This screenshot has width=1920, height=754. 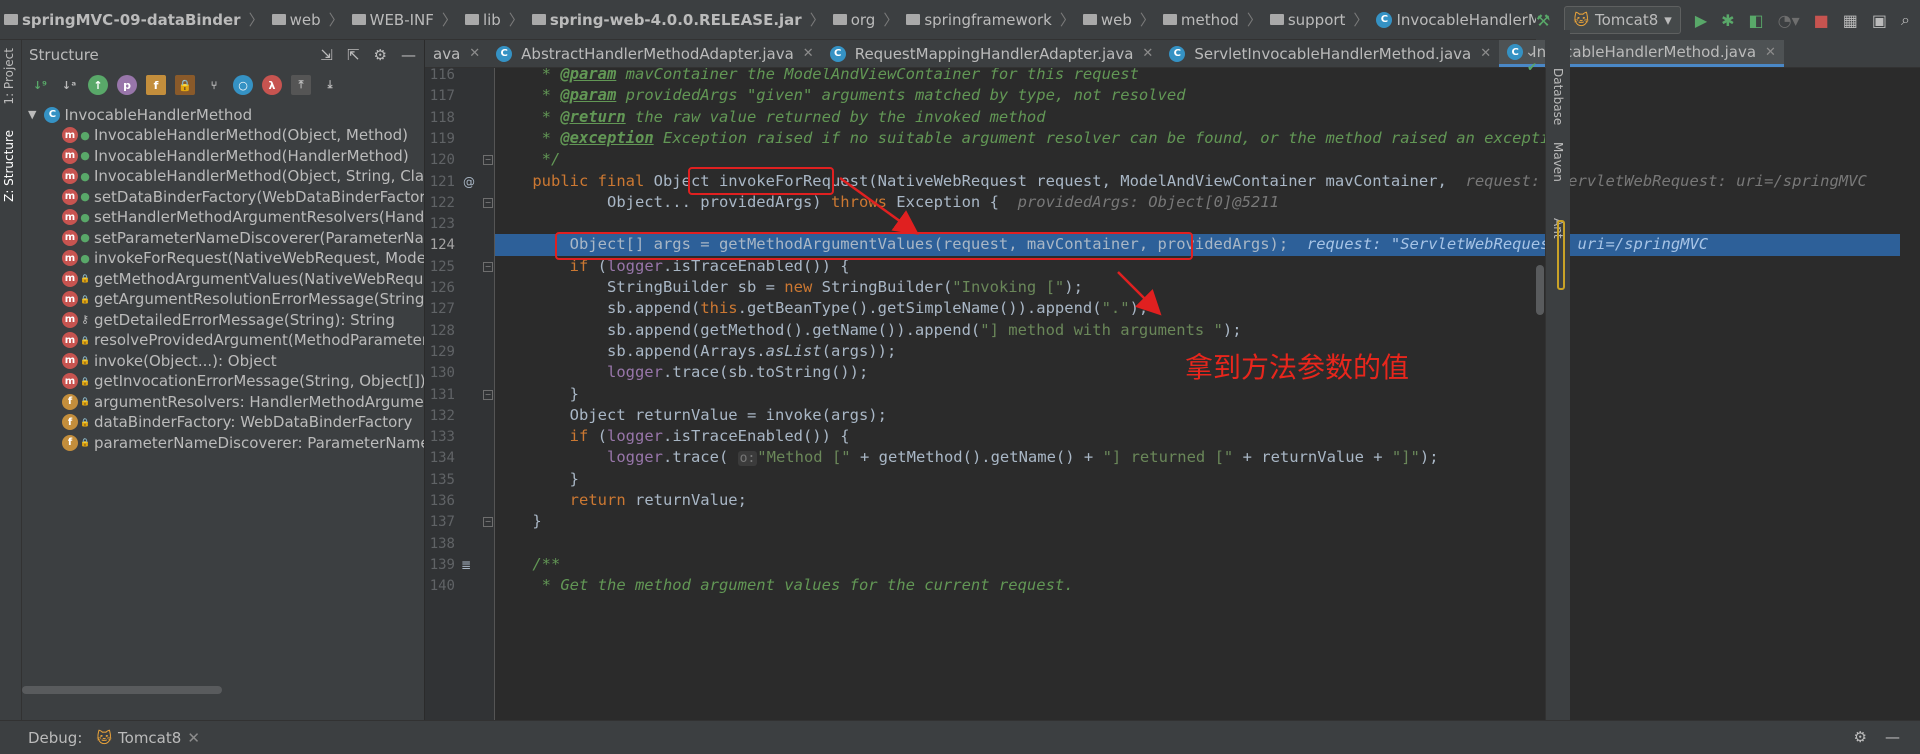 I want to click on code-token: ".", so click(x=1115, y=308).